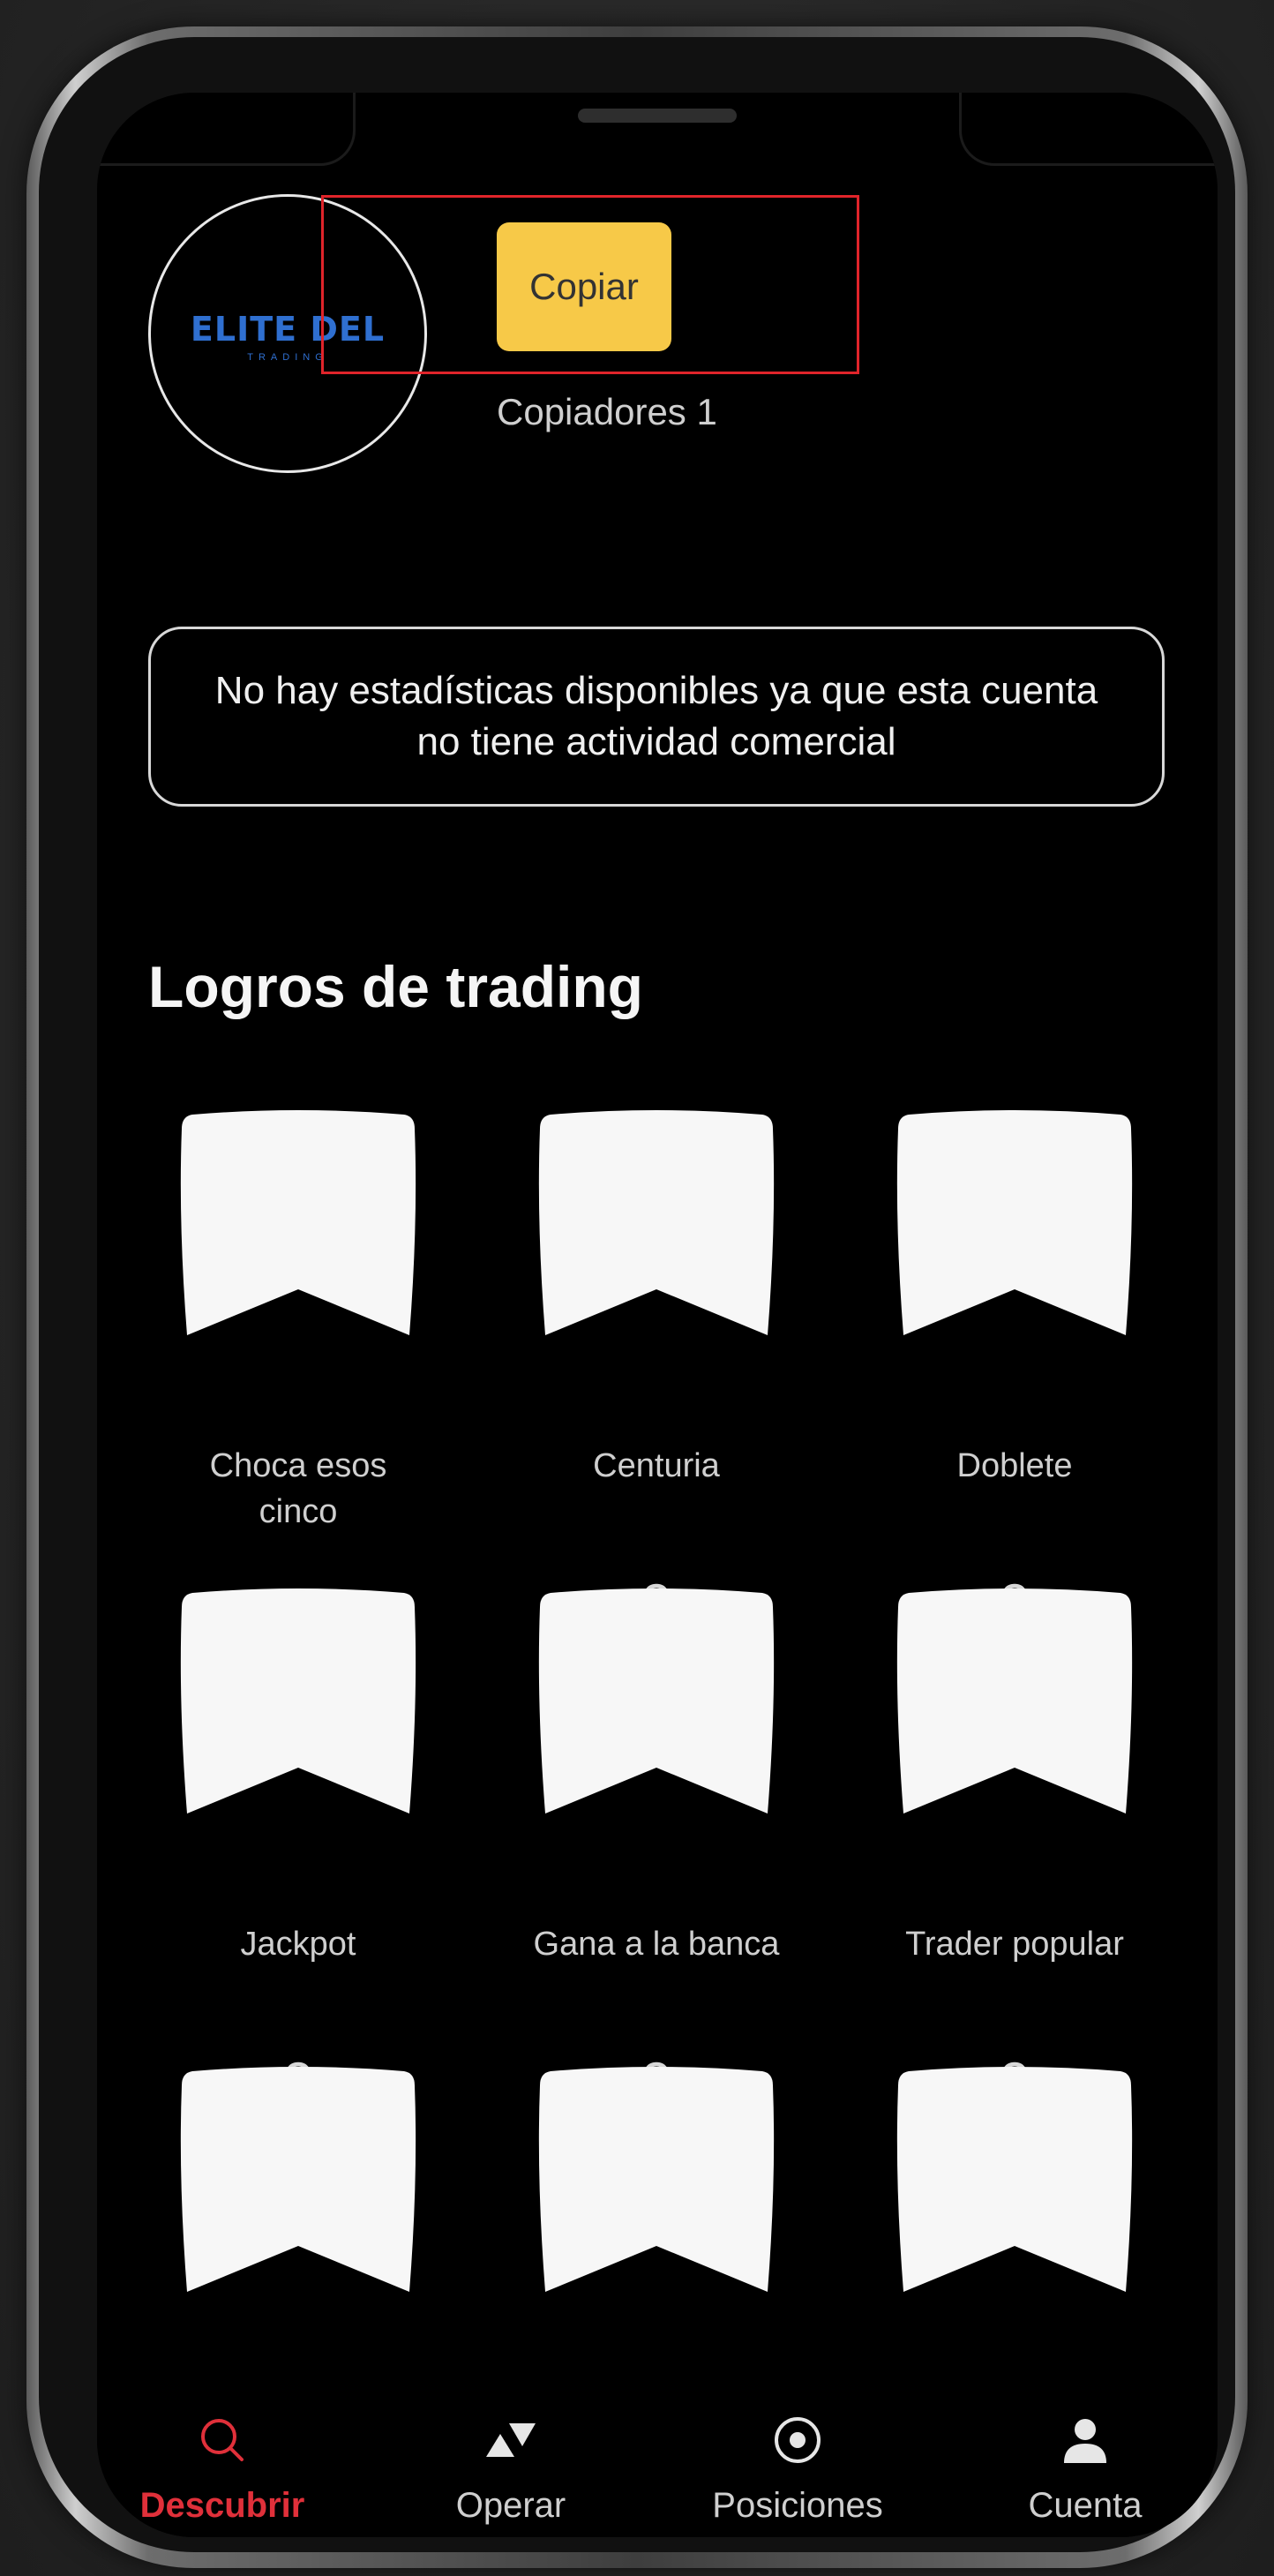  What do you see at coordinates (798, 2440) in the screenshot?
I see `positions-icon` at bounding box center [798, 2440].